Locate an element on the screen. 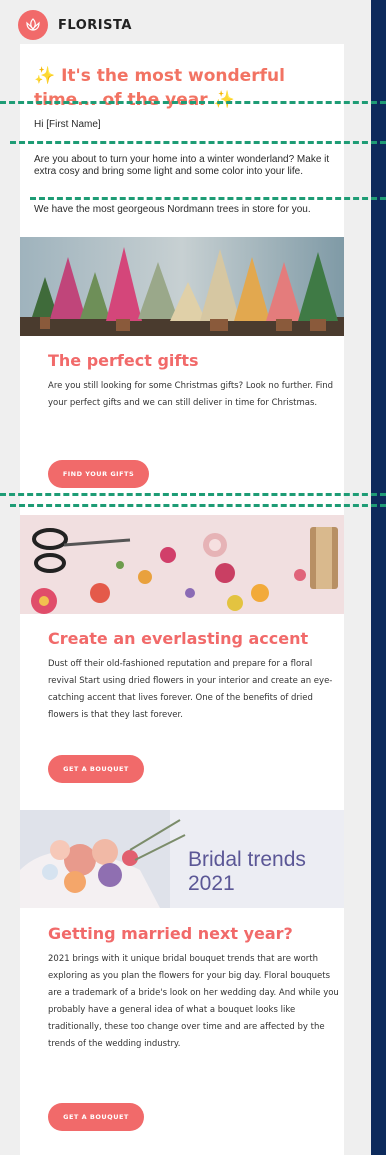 The image size is (386, 1155). section-title-gifts: The perfect gifts is located at coordinates (123, 360).